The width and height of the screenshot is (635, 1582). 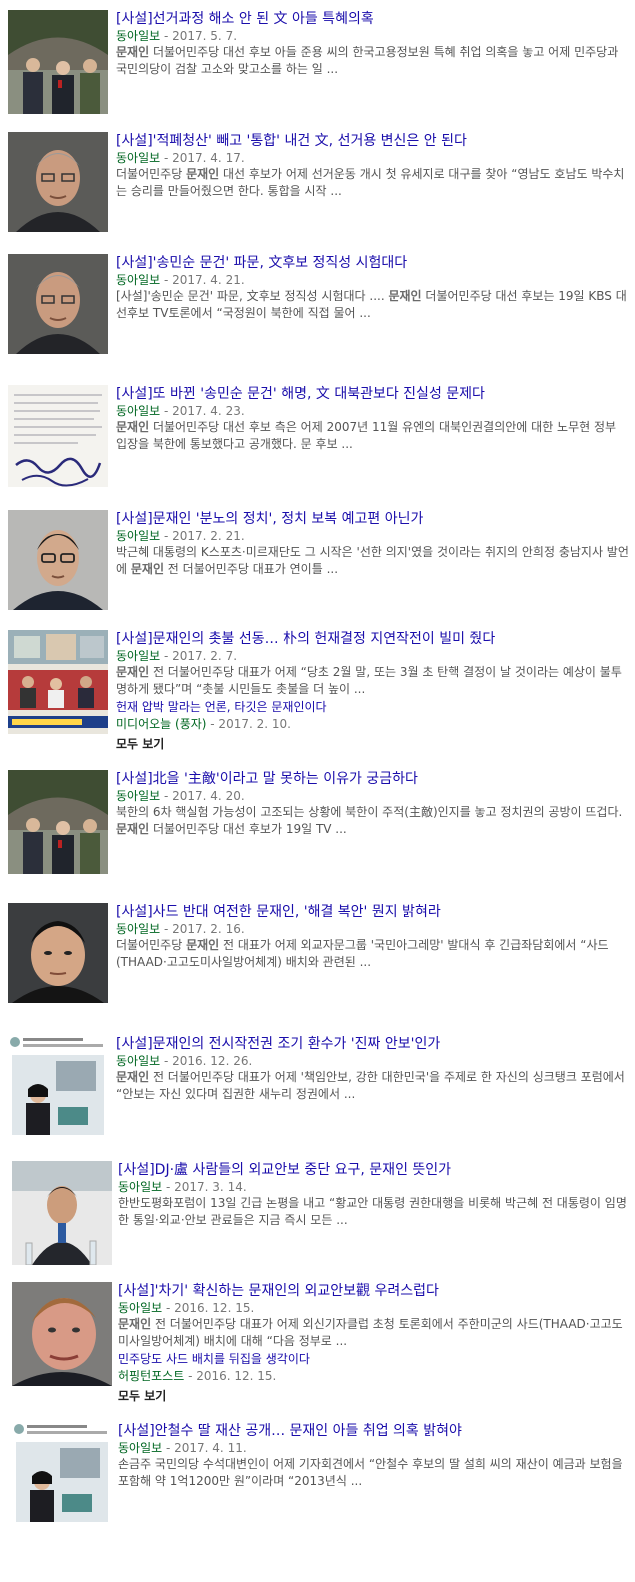 What do you see at coordinates (372, 36) in the screenshot?
I see `result-meta: 동아일보 - 2017. 5. 7.` at bounding box center [372, 36].